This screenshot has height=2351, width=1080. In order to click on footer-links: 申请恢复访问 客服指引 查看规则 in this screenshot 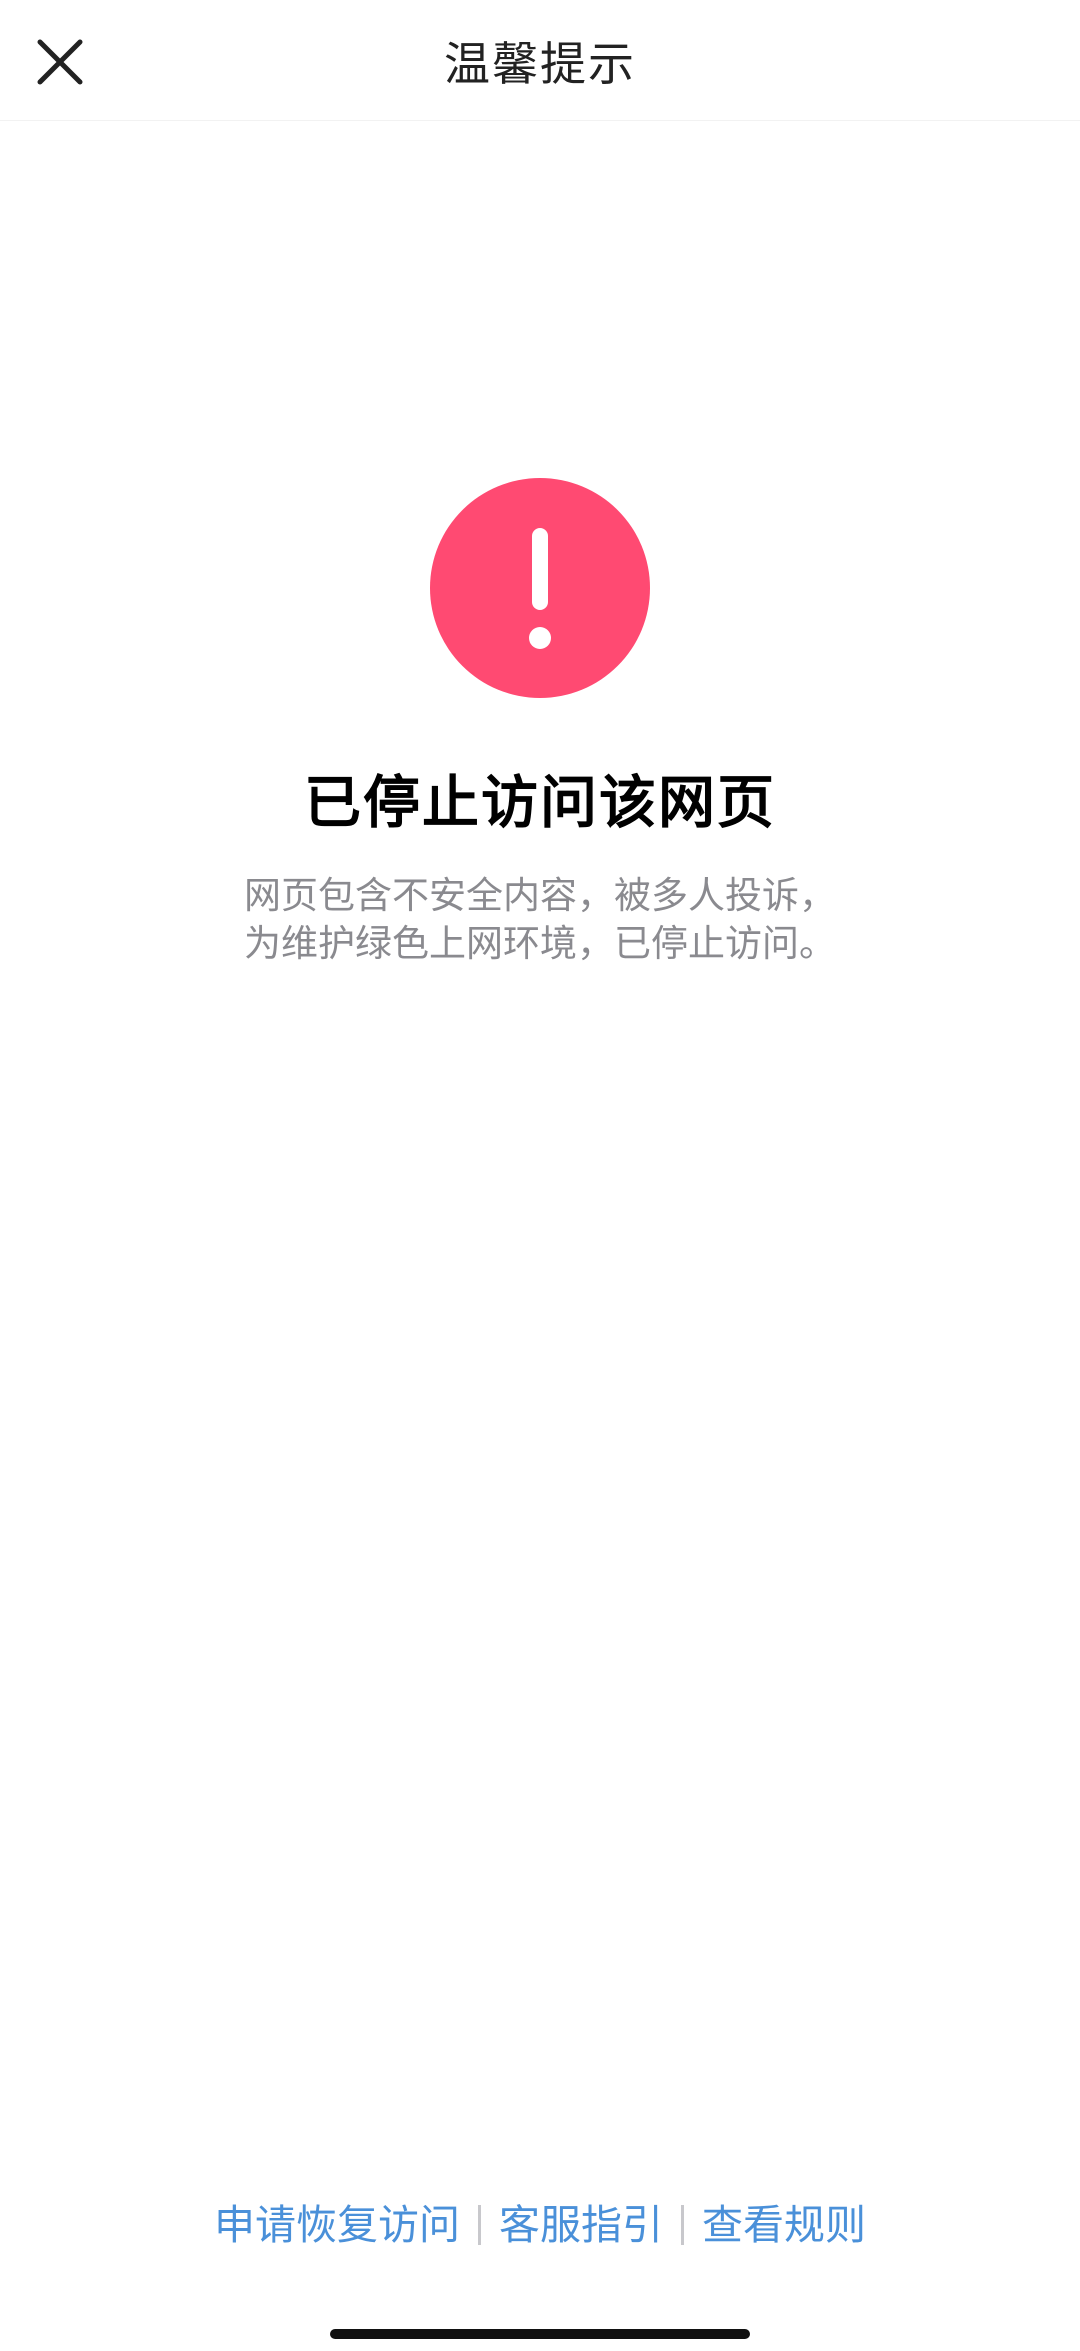, I will do `click(540, 2225)`.